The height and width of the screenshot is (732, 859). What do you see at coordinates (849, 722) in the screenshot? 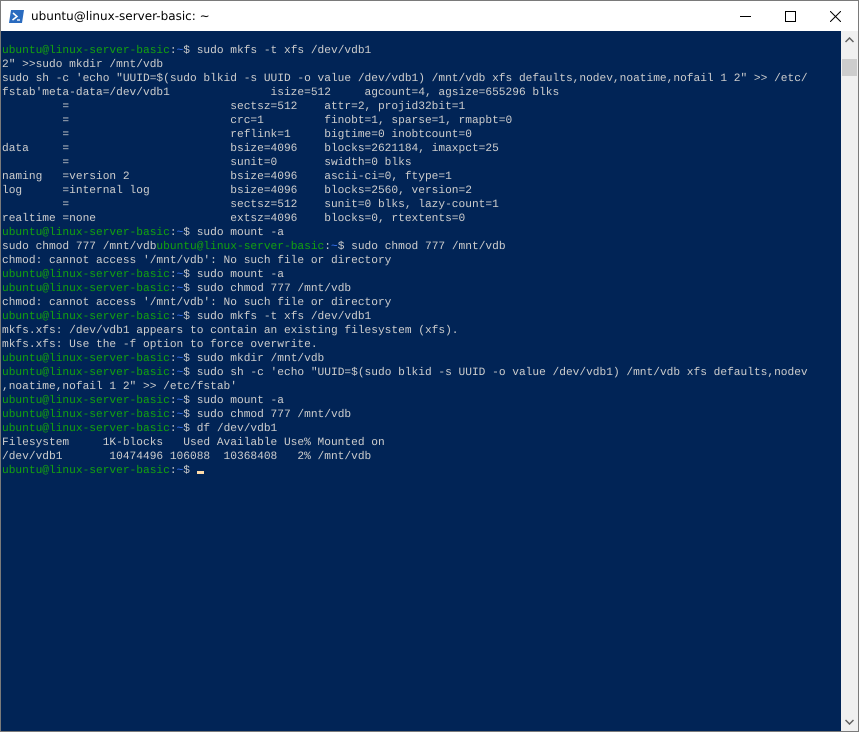
I see `scroll-down-icon` at bounding box center [849, 722].